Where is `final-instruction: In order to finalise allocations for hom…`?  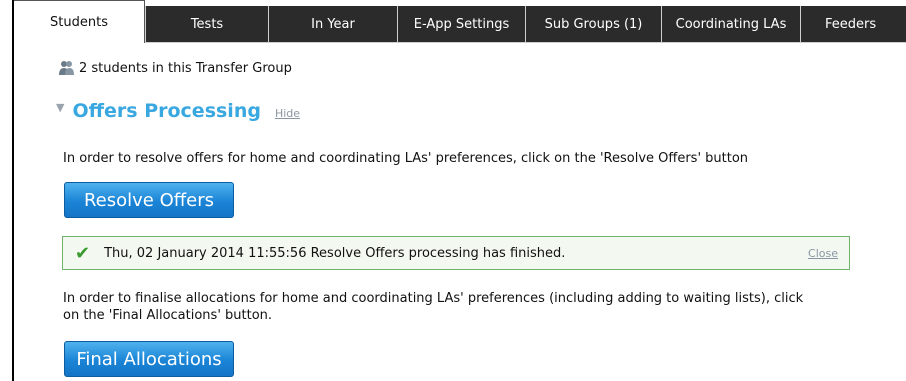
final-instruction: In order to finalise allocations for hom… is located at coordinates (433, 307).